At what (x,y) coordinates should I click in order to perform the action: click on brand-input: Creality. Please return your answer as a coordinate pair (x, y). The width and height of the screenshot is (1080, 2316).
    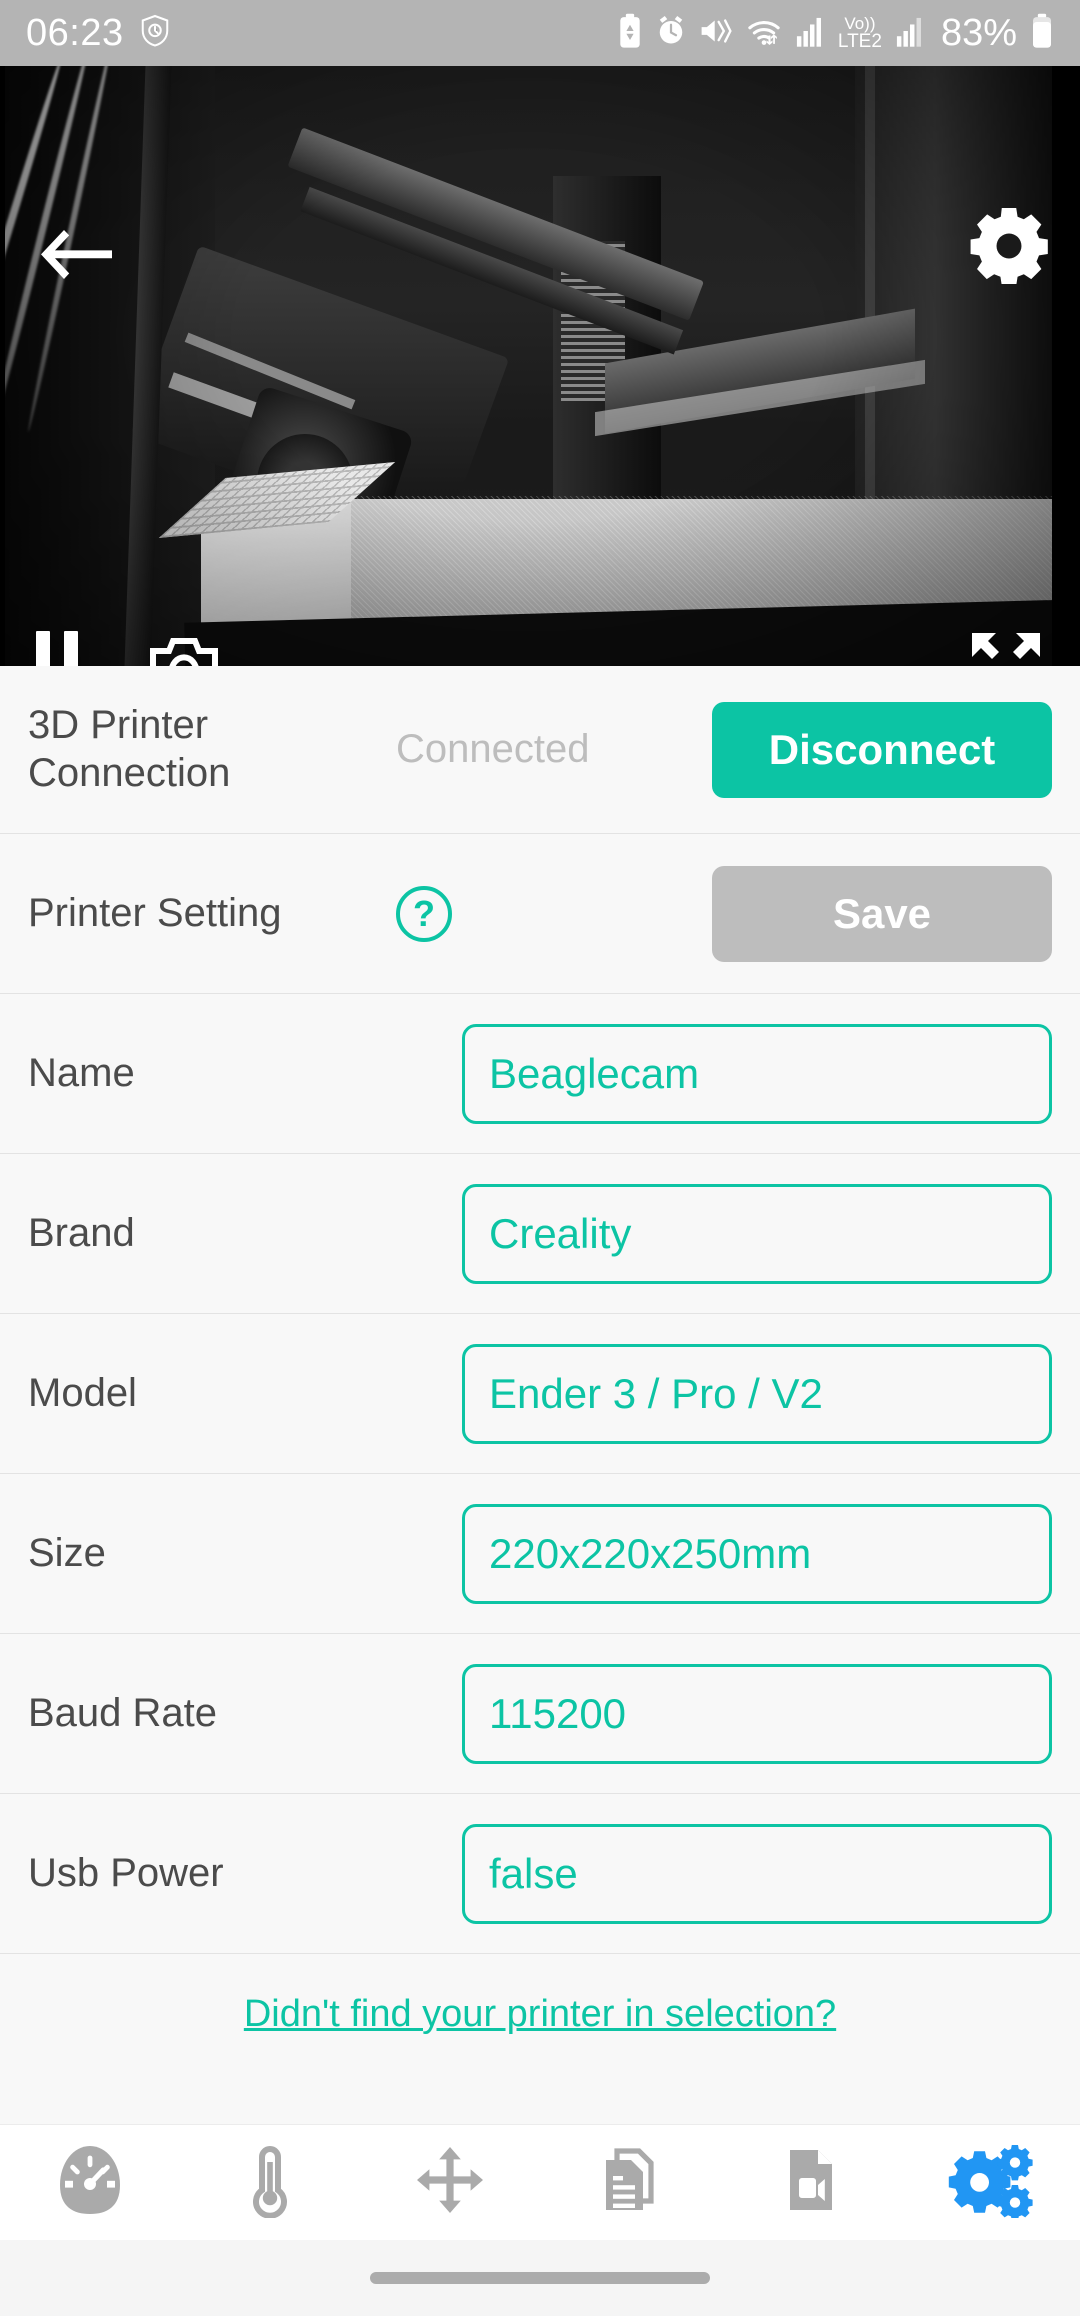
    Looking at the image, I should click on (757, 1233).